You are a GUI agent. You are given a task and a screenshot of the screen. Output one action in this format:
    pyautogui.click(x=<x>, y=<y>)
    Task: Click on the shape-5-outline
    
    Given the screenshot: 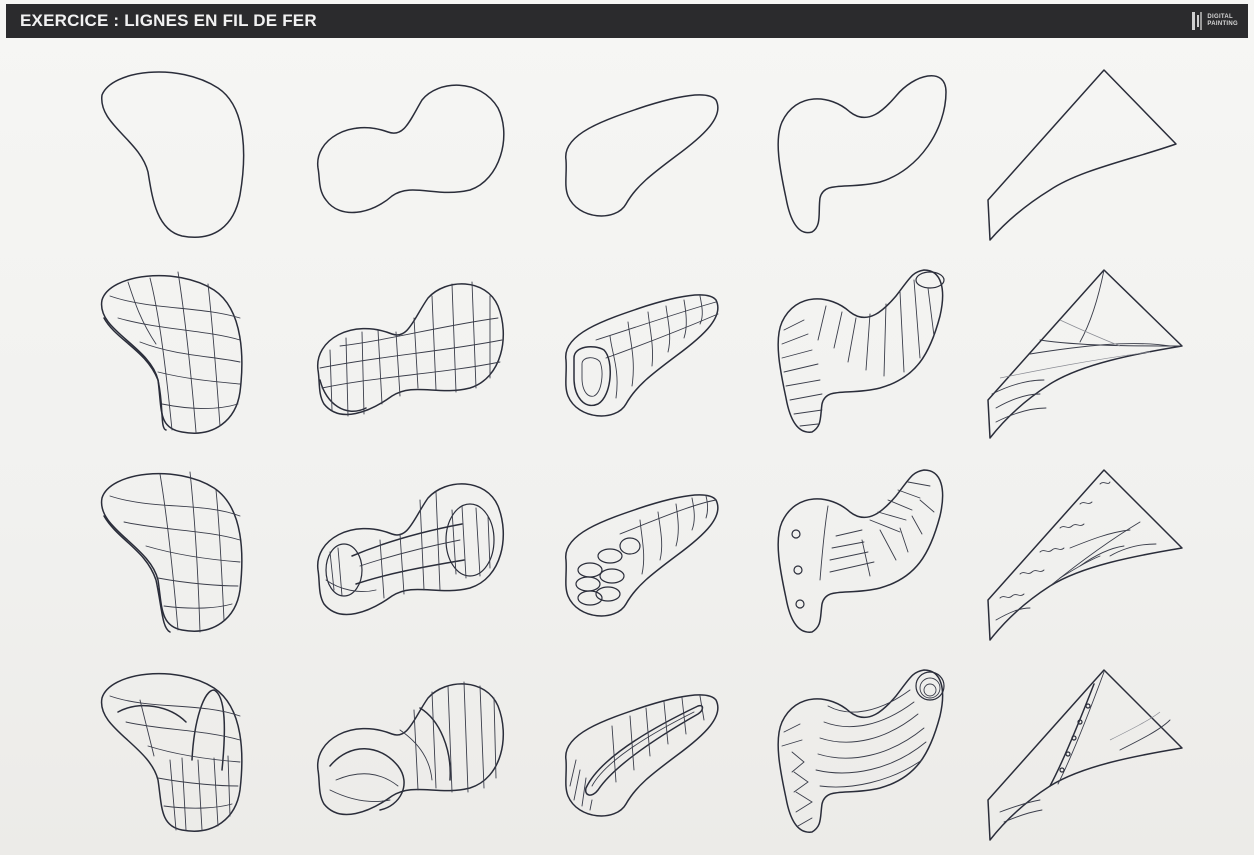 What is the action you would take?
    pyautogui.click(x=1082, y=155)
    